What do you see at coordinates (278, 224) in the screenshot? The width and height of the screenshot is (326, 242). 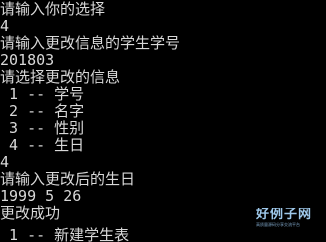 I see `watermark-subtitle: 高质量源码分享交流平台` at bounding box center [278, 224].